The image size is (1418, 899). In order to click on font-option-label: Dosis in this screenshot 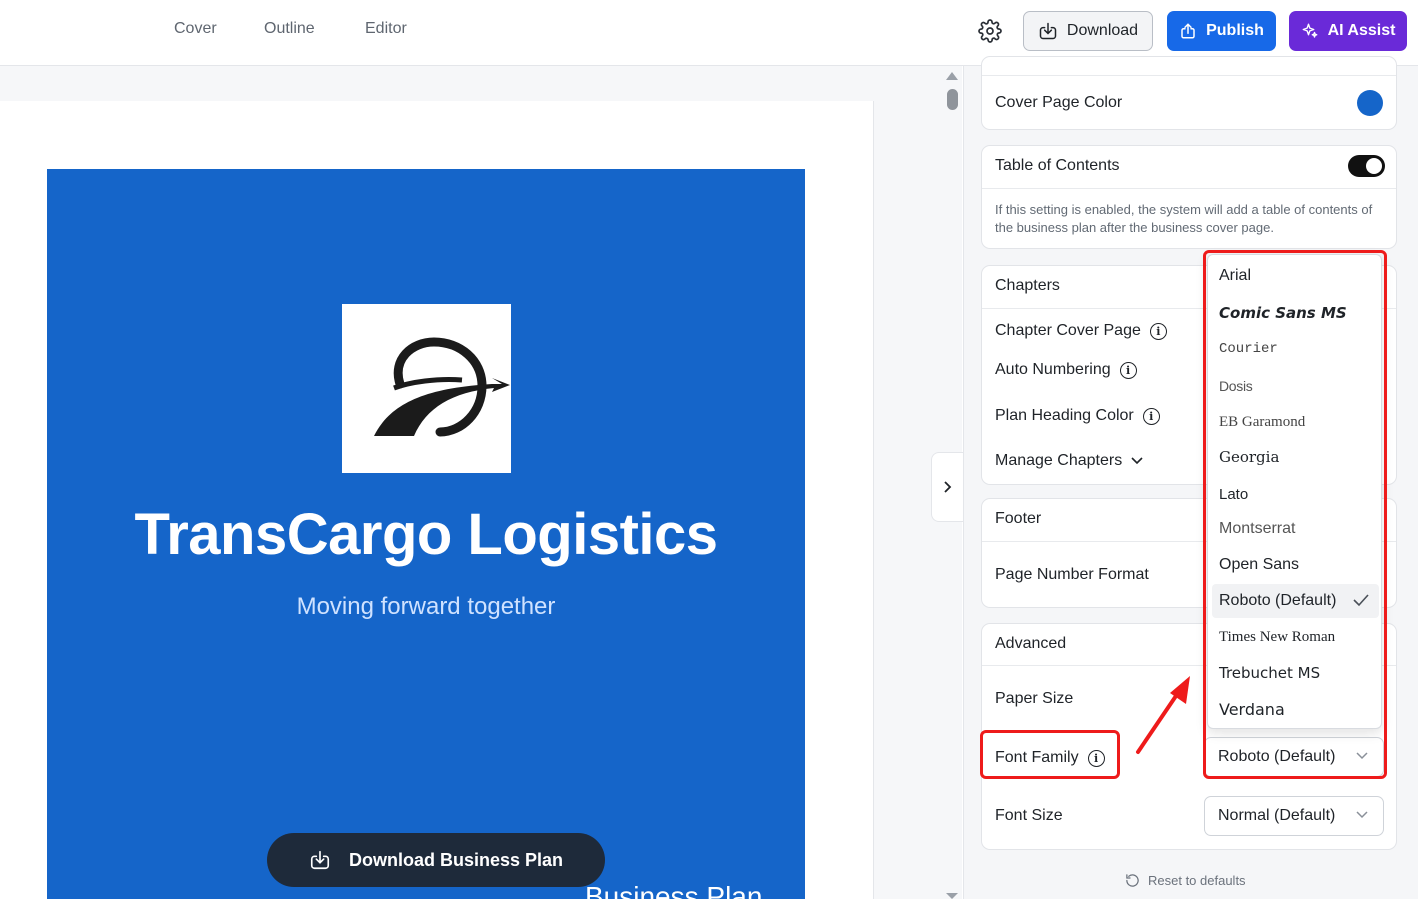, I will do `click(1236, 386)`.